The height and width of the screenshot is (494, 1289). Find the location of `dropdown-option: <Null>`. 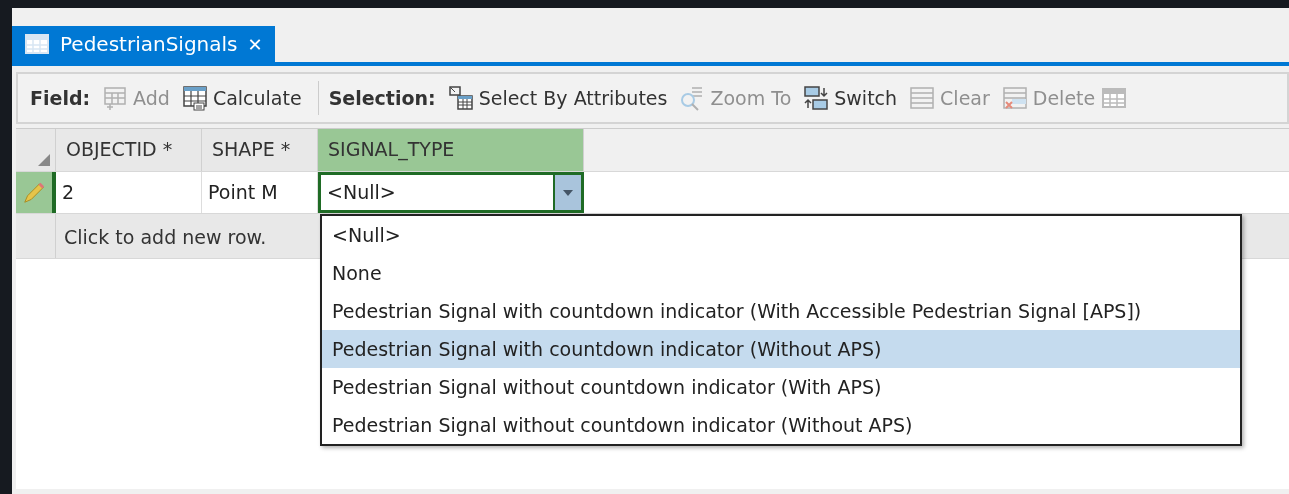

dropdown-option: <Null> is located at coordinates (781, 235).